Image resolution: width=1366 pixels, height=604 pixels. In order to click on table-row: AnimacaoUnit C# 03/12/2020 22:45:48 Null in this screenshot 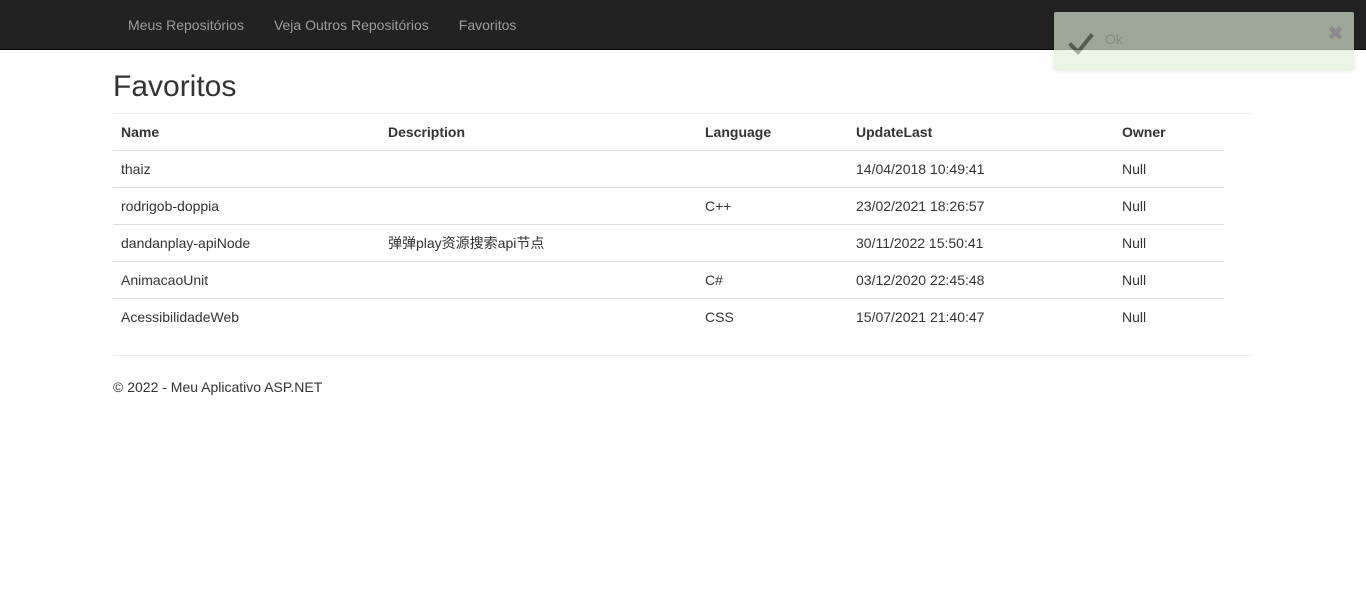, I will do `click(668, 280)`.